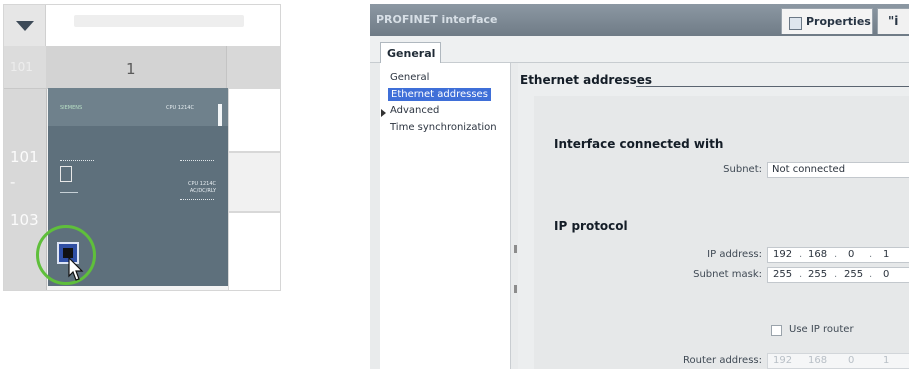 This screenshot has height=369, width=909. I want to click on info-icon: "i, so click(893, 21).